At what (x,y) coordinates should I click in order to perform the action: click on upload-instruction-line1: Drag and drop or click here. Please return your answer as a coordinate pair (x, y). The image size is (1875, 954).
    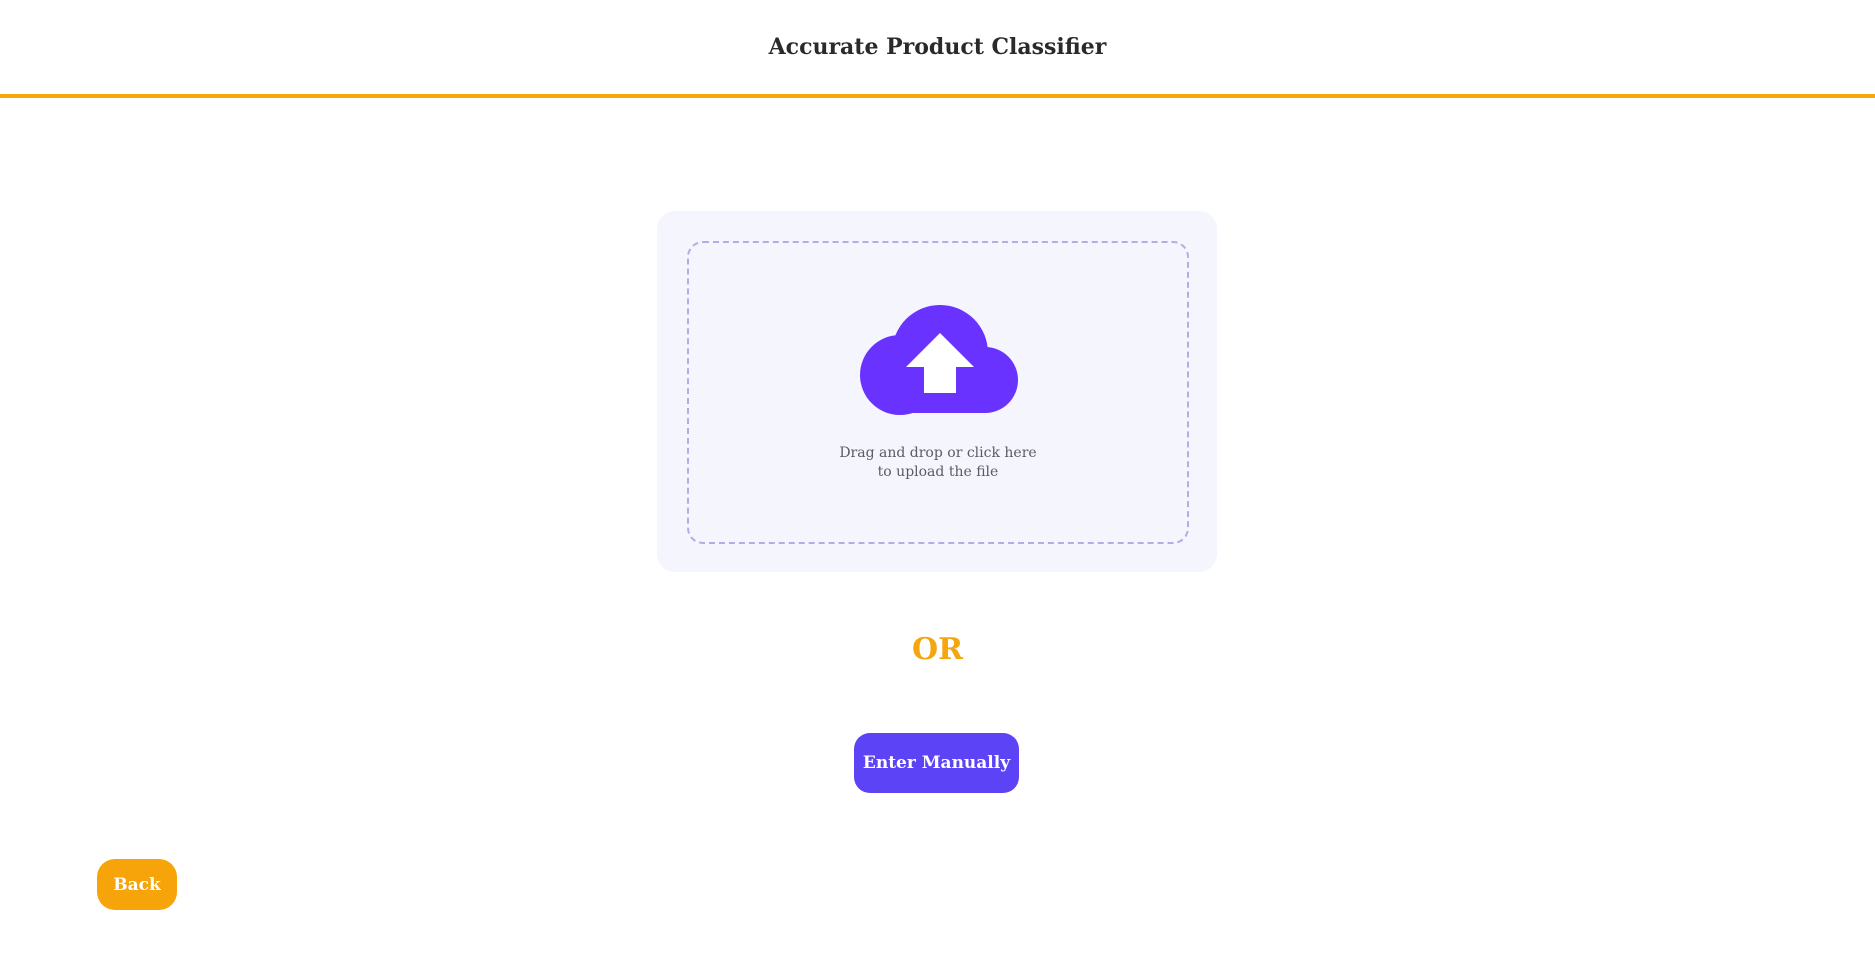
    Looking at the image, I should click on (938, 453).